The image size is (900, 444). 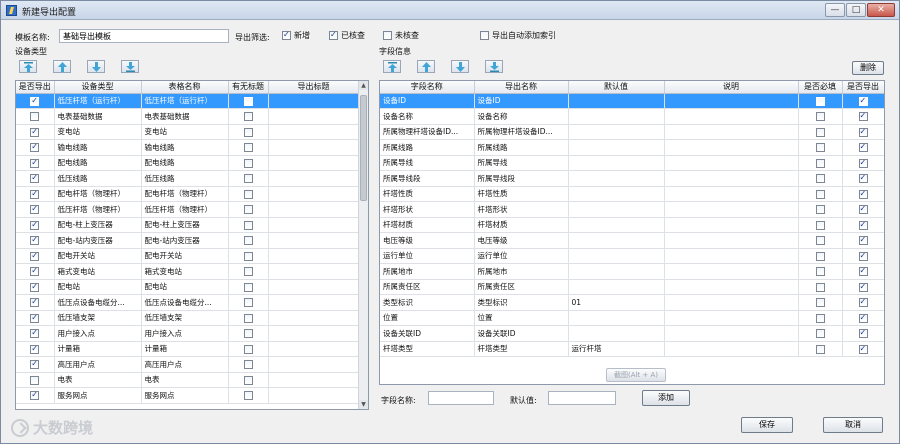 I want to click on export-name-cell: 电压等级, so click(x=521, y=240).